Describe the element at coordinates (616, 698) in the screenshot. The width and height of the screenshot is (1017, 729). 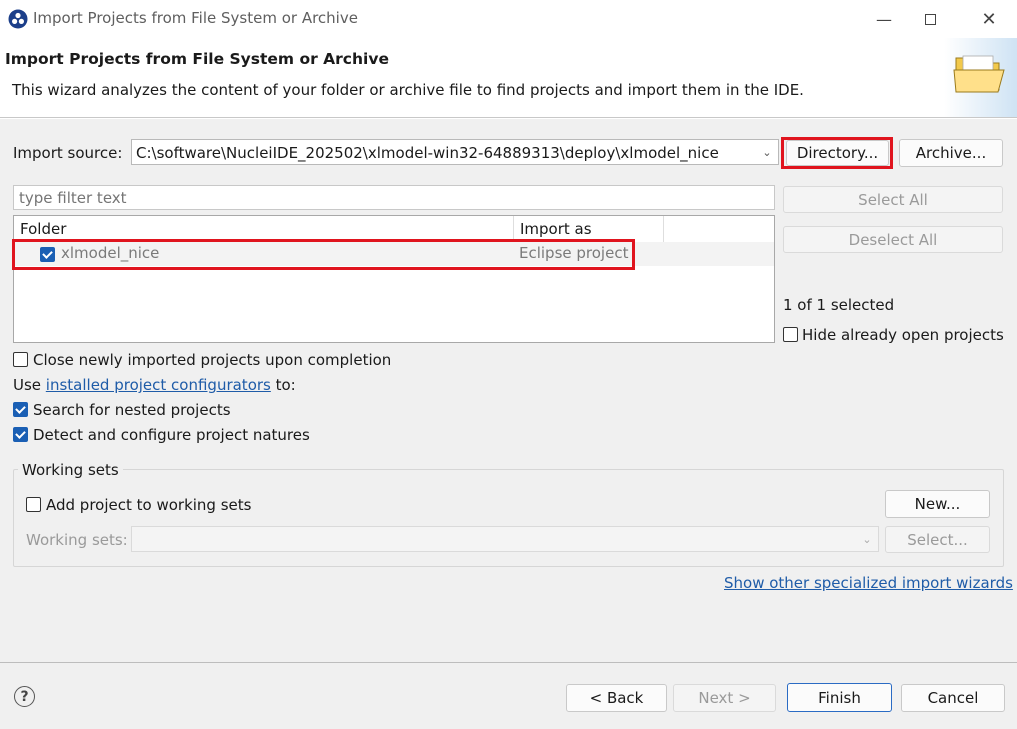
I see `back-button: < Back` at that location.